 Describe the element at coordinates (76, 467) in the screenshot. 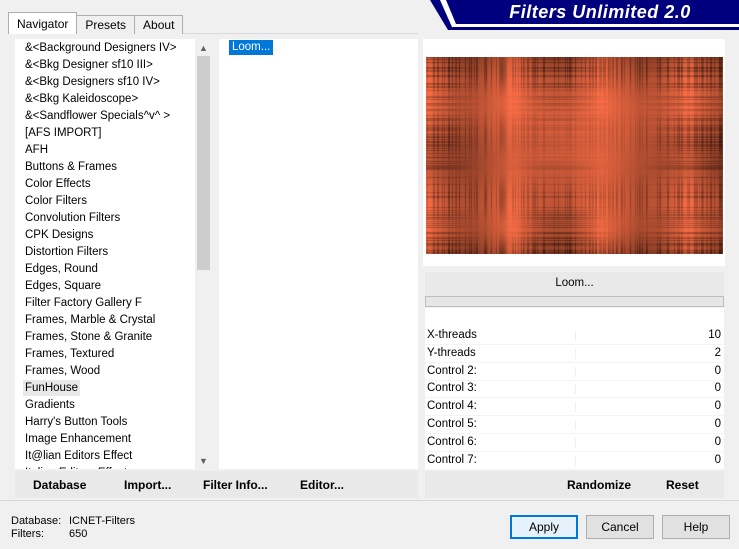

I see `category-item: Italian Editors Effect` at that location.